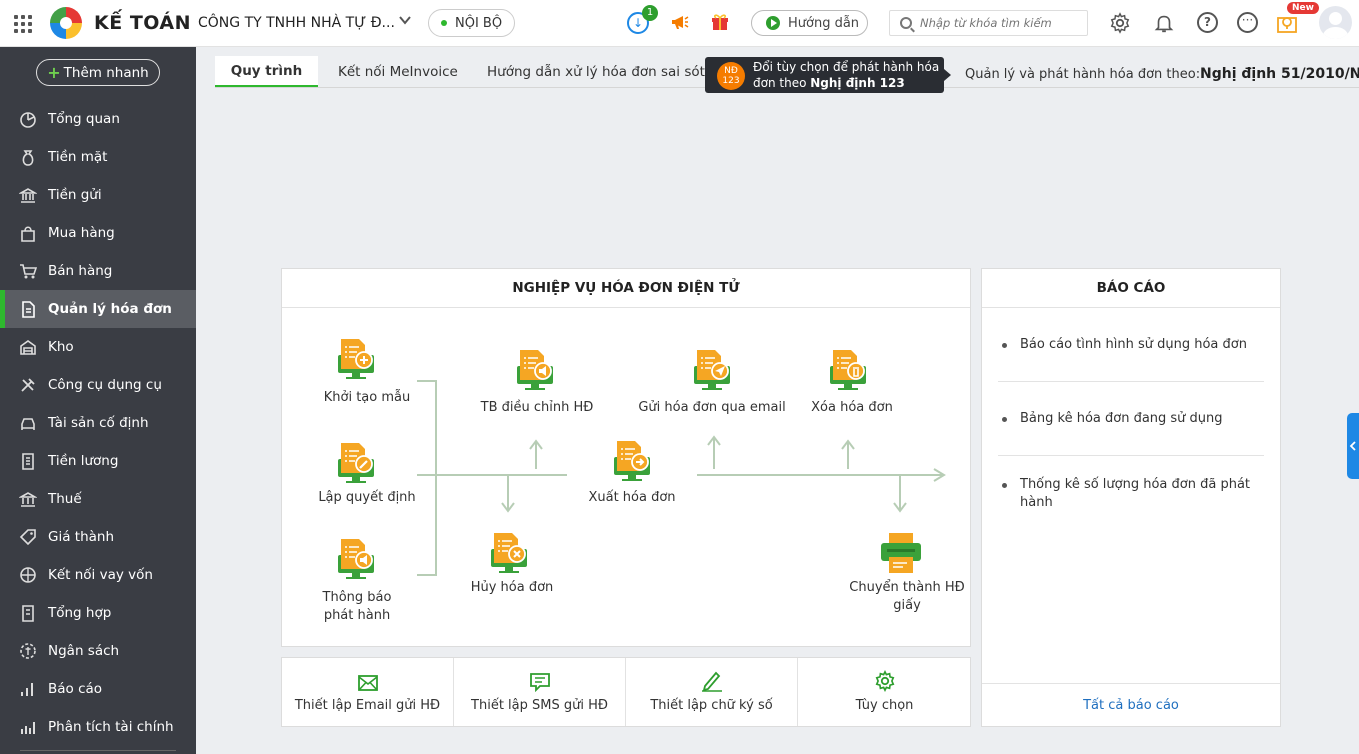 This screenshot has height=754, width=1359. I want to click on sidebar-item-pie-chart: Tổng quan, so click(98, 119).